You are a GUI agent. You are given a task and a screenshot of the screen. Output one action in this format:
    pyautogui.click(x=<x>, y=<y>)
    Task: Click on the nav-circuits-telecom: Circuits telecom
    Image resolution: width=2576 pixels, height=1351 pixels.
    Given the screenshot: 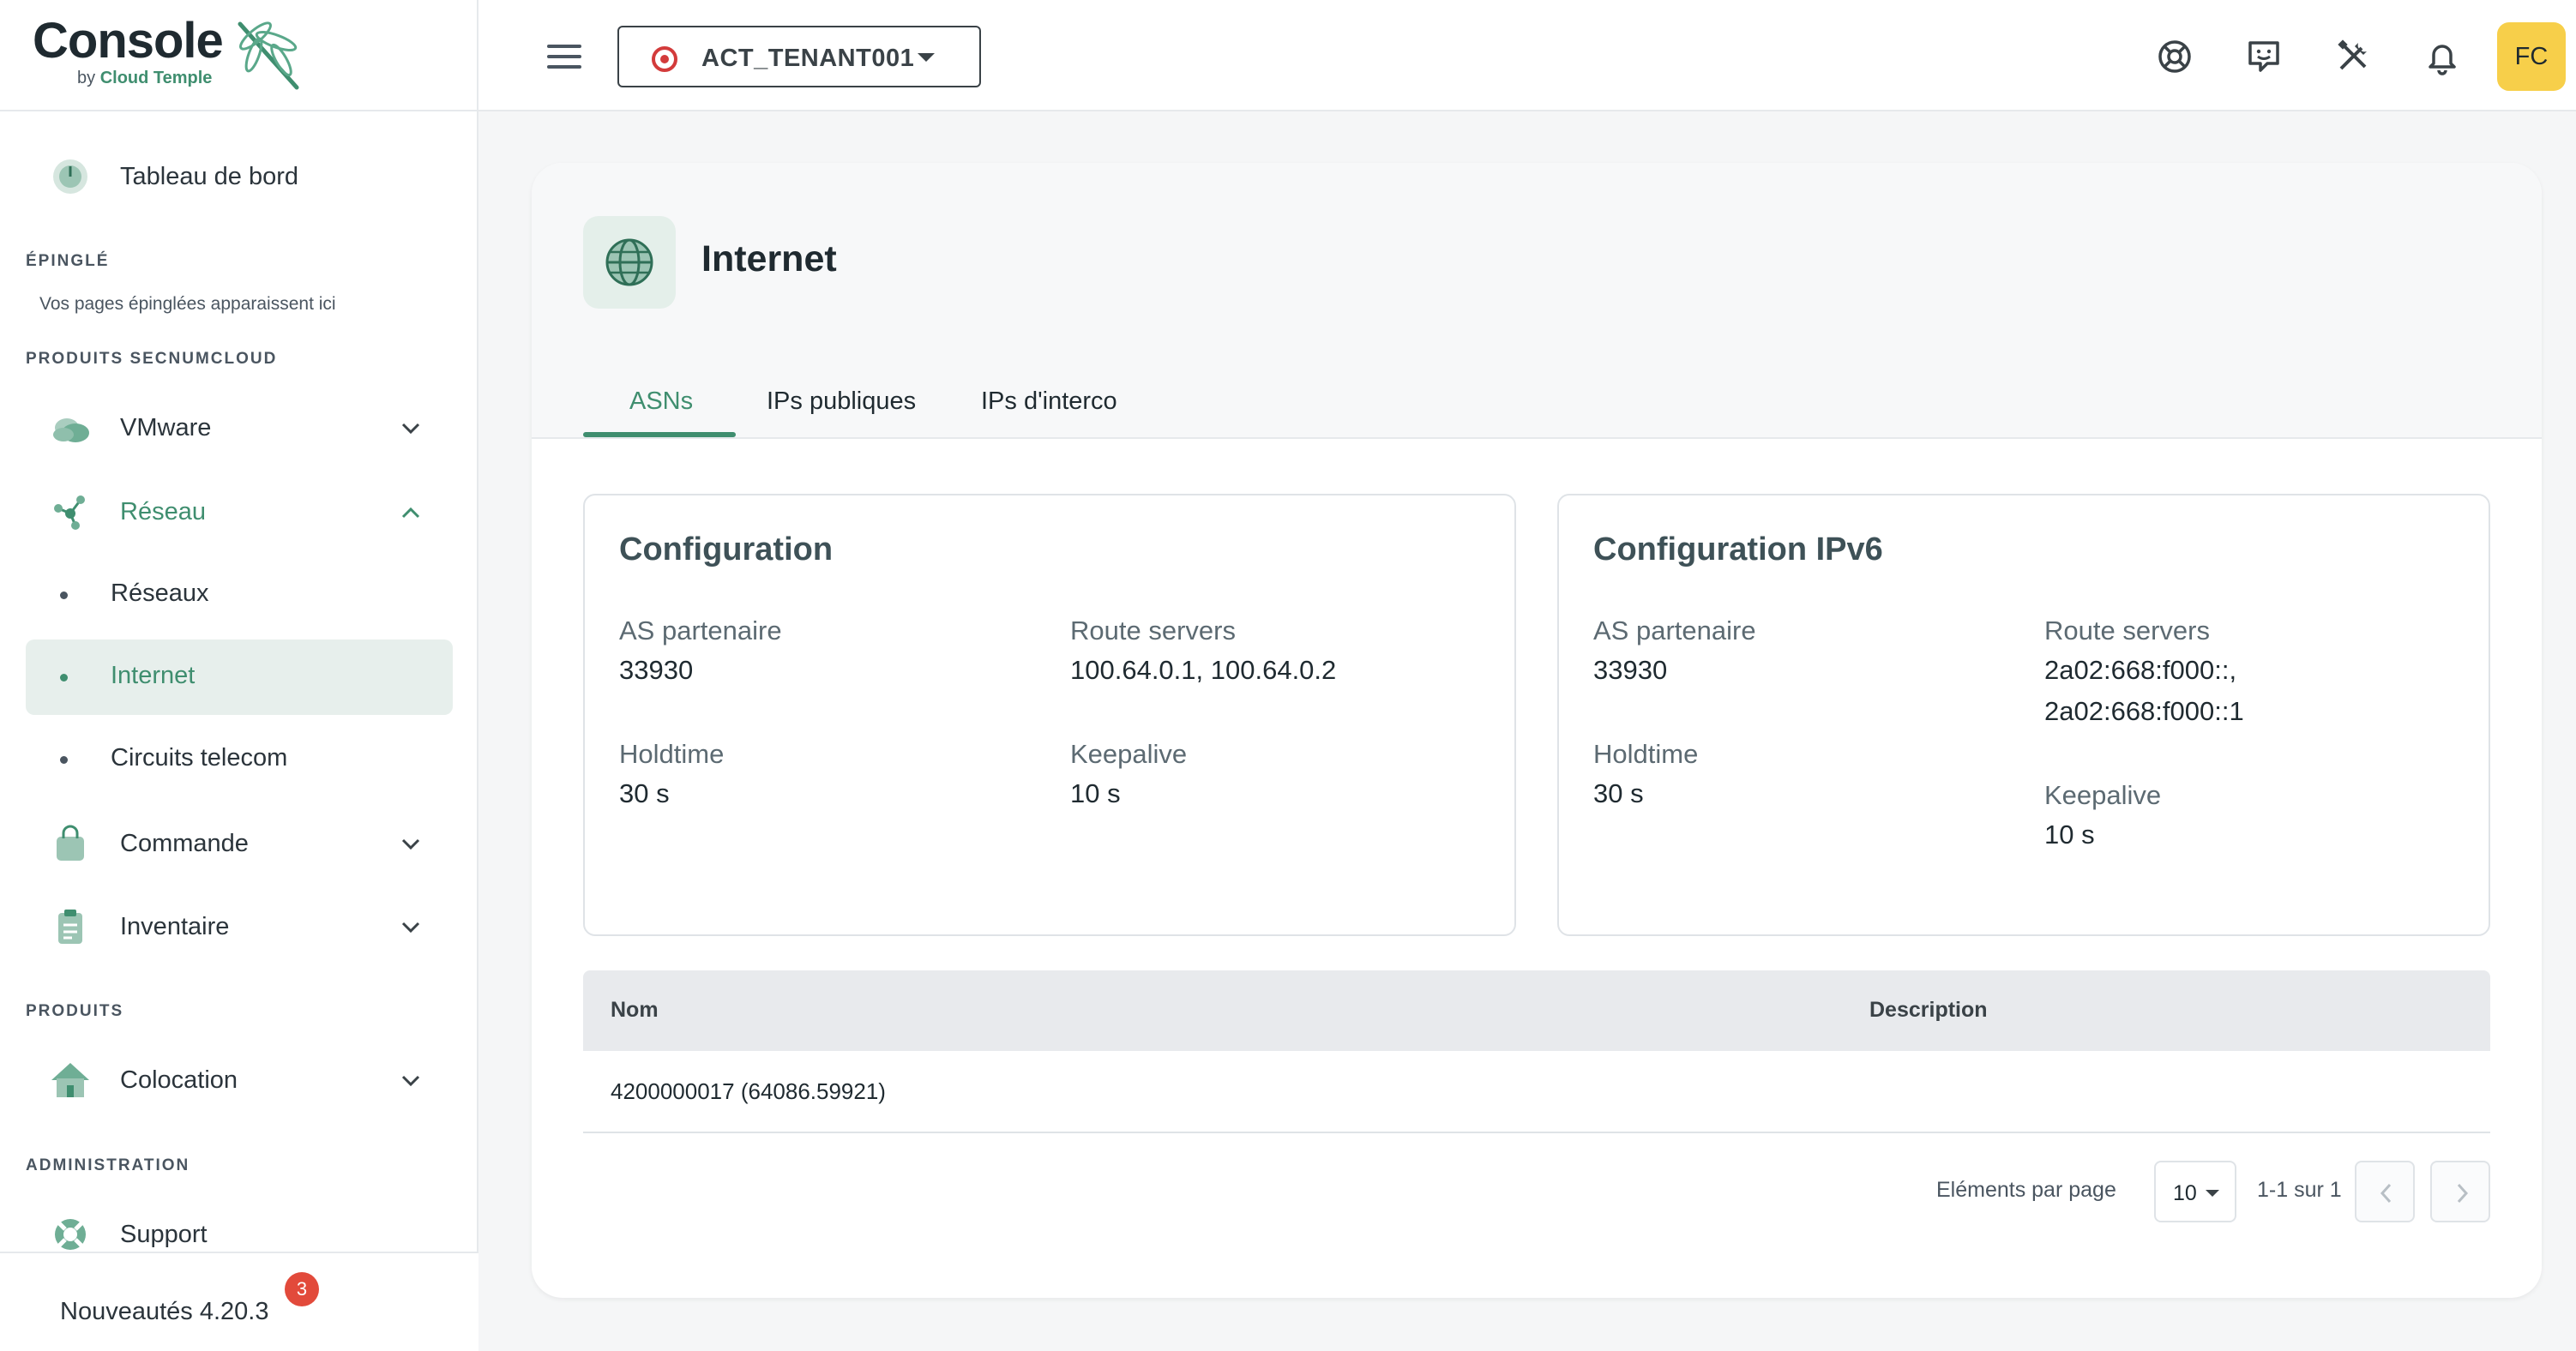 What is the action you would take?
    pyautogui.click(x=239, y=759)
    